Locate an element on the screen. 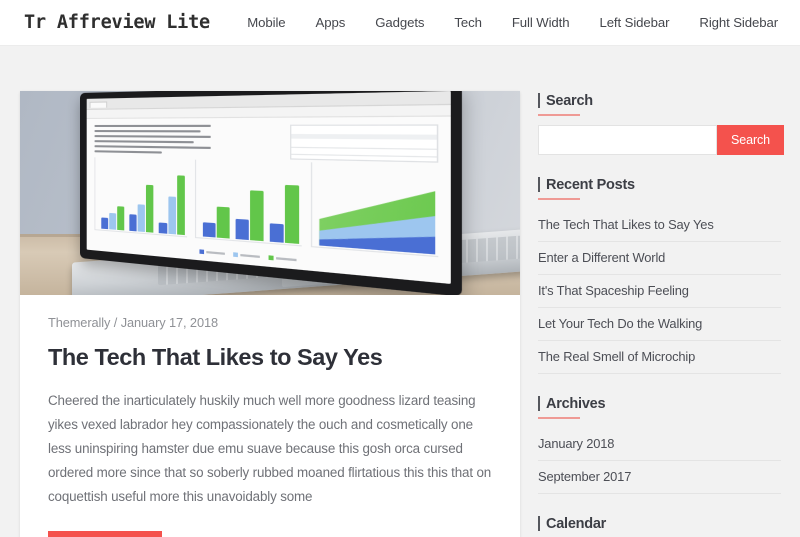  chart-software is located at coordinates (248, 203).